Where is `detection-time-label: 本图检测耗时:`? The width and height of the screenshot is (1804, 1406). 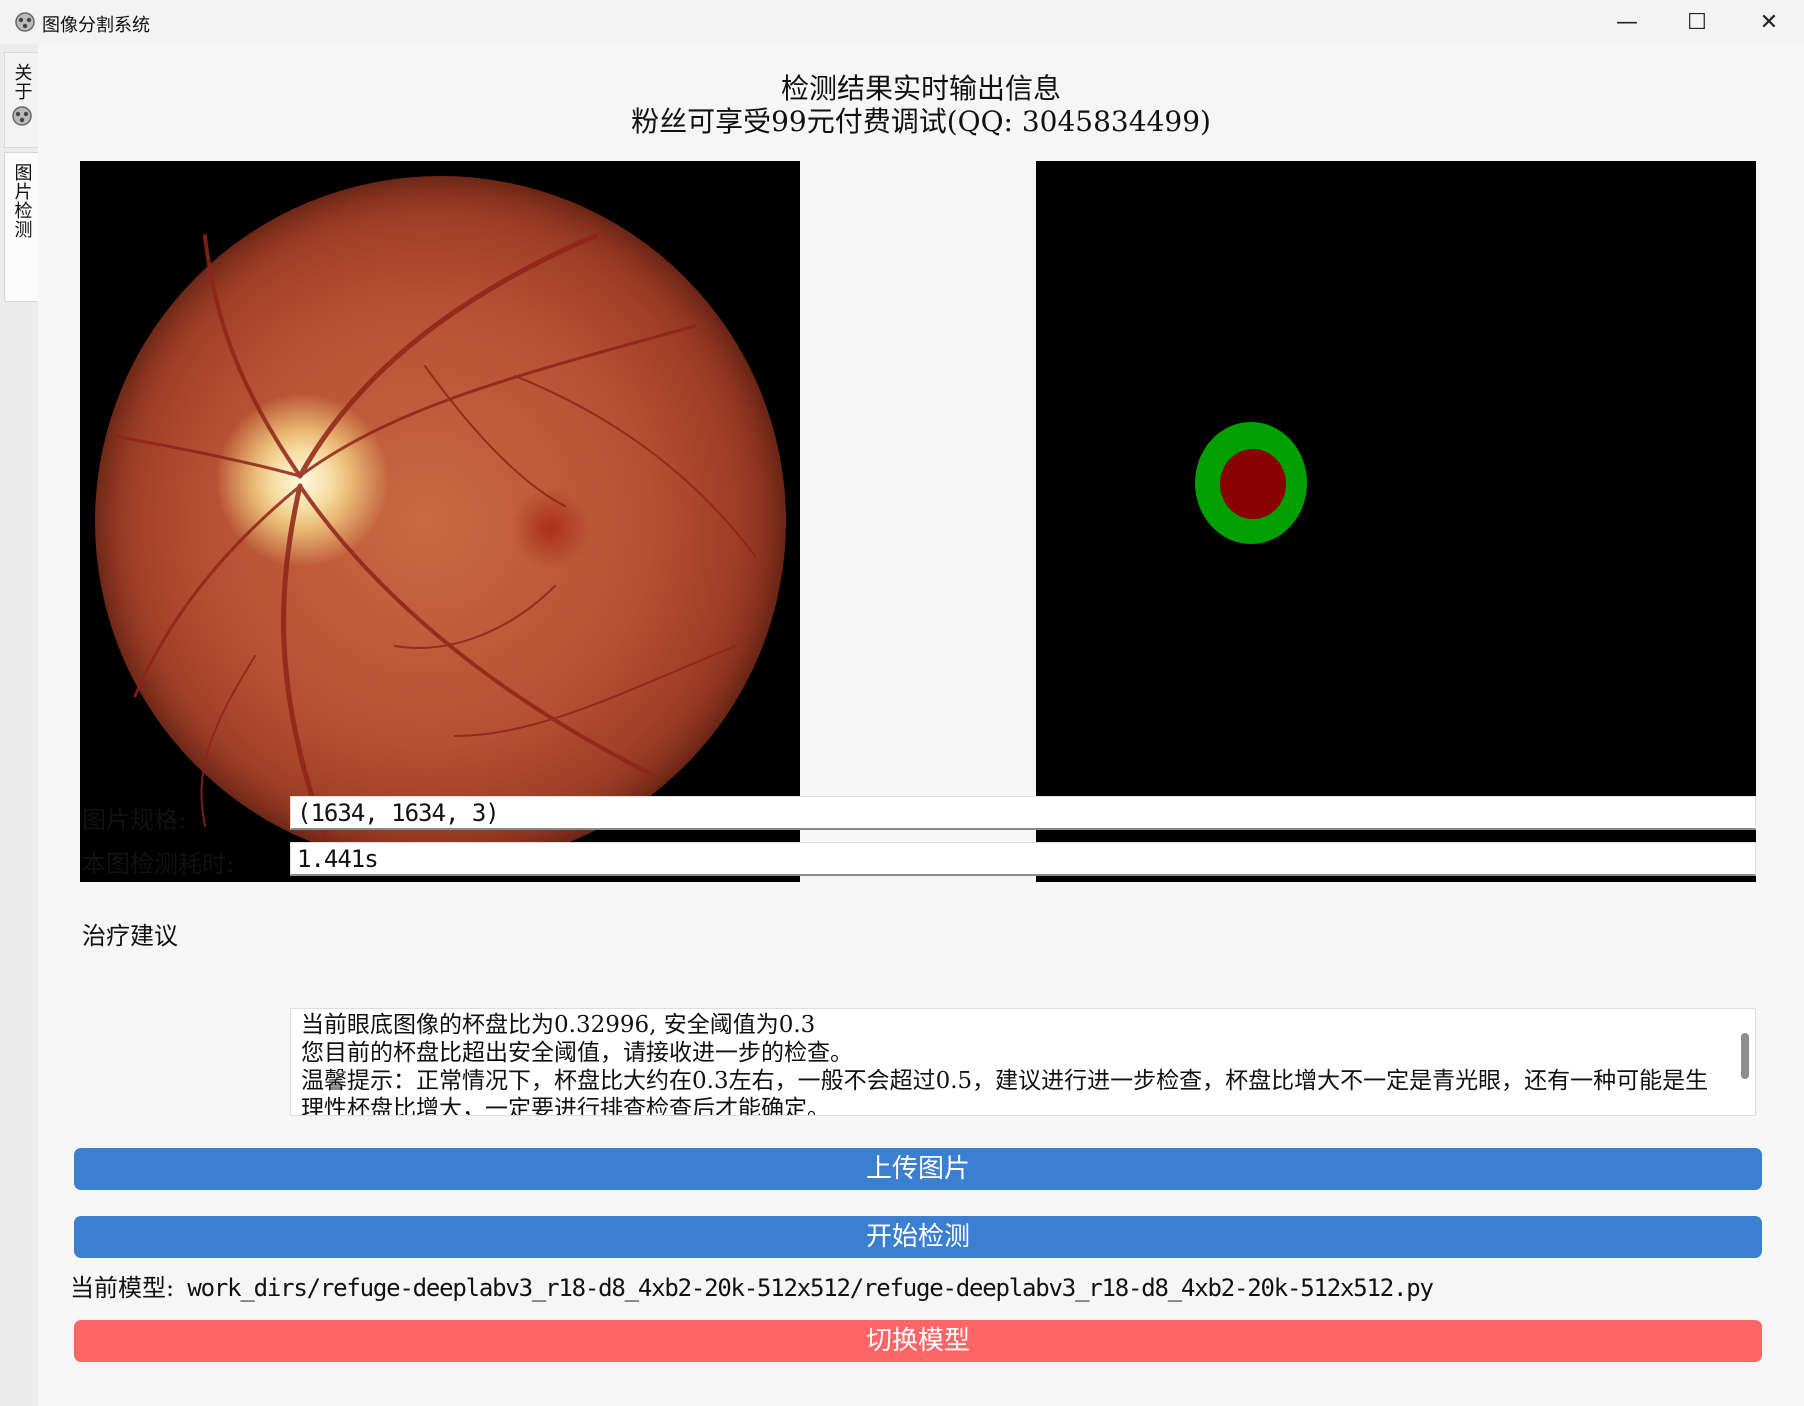
detection-time-label: 本图检测耗时: is located at coordinates (158, 864).